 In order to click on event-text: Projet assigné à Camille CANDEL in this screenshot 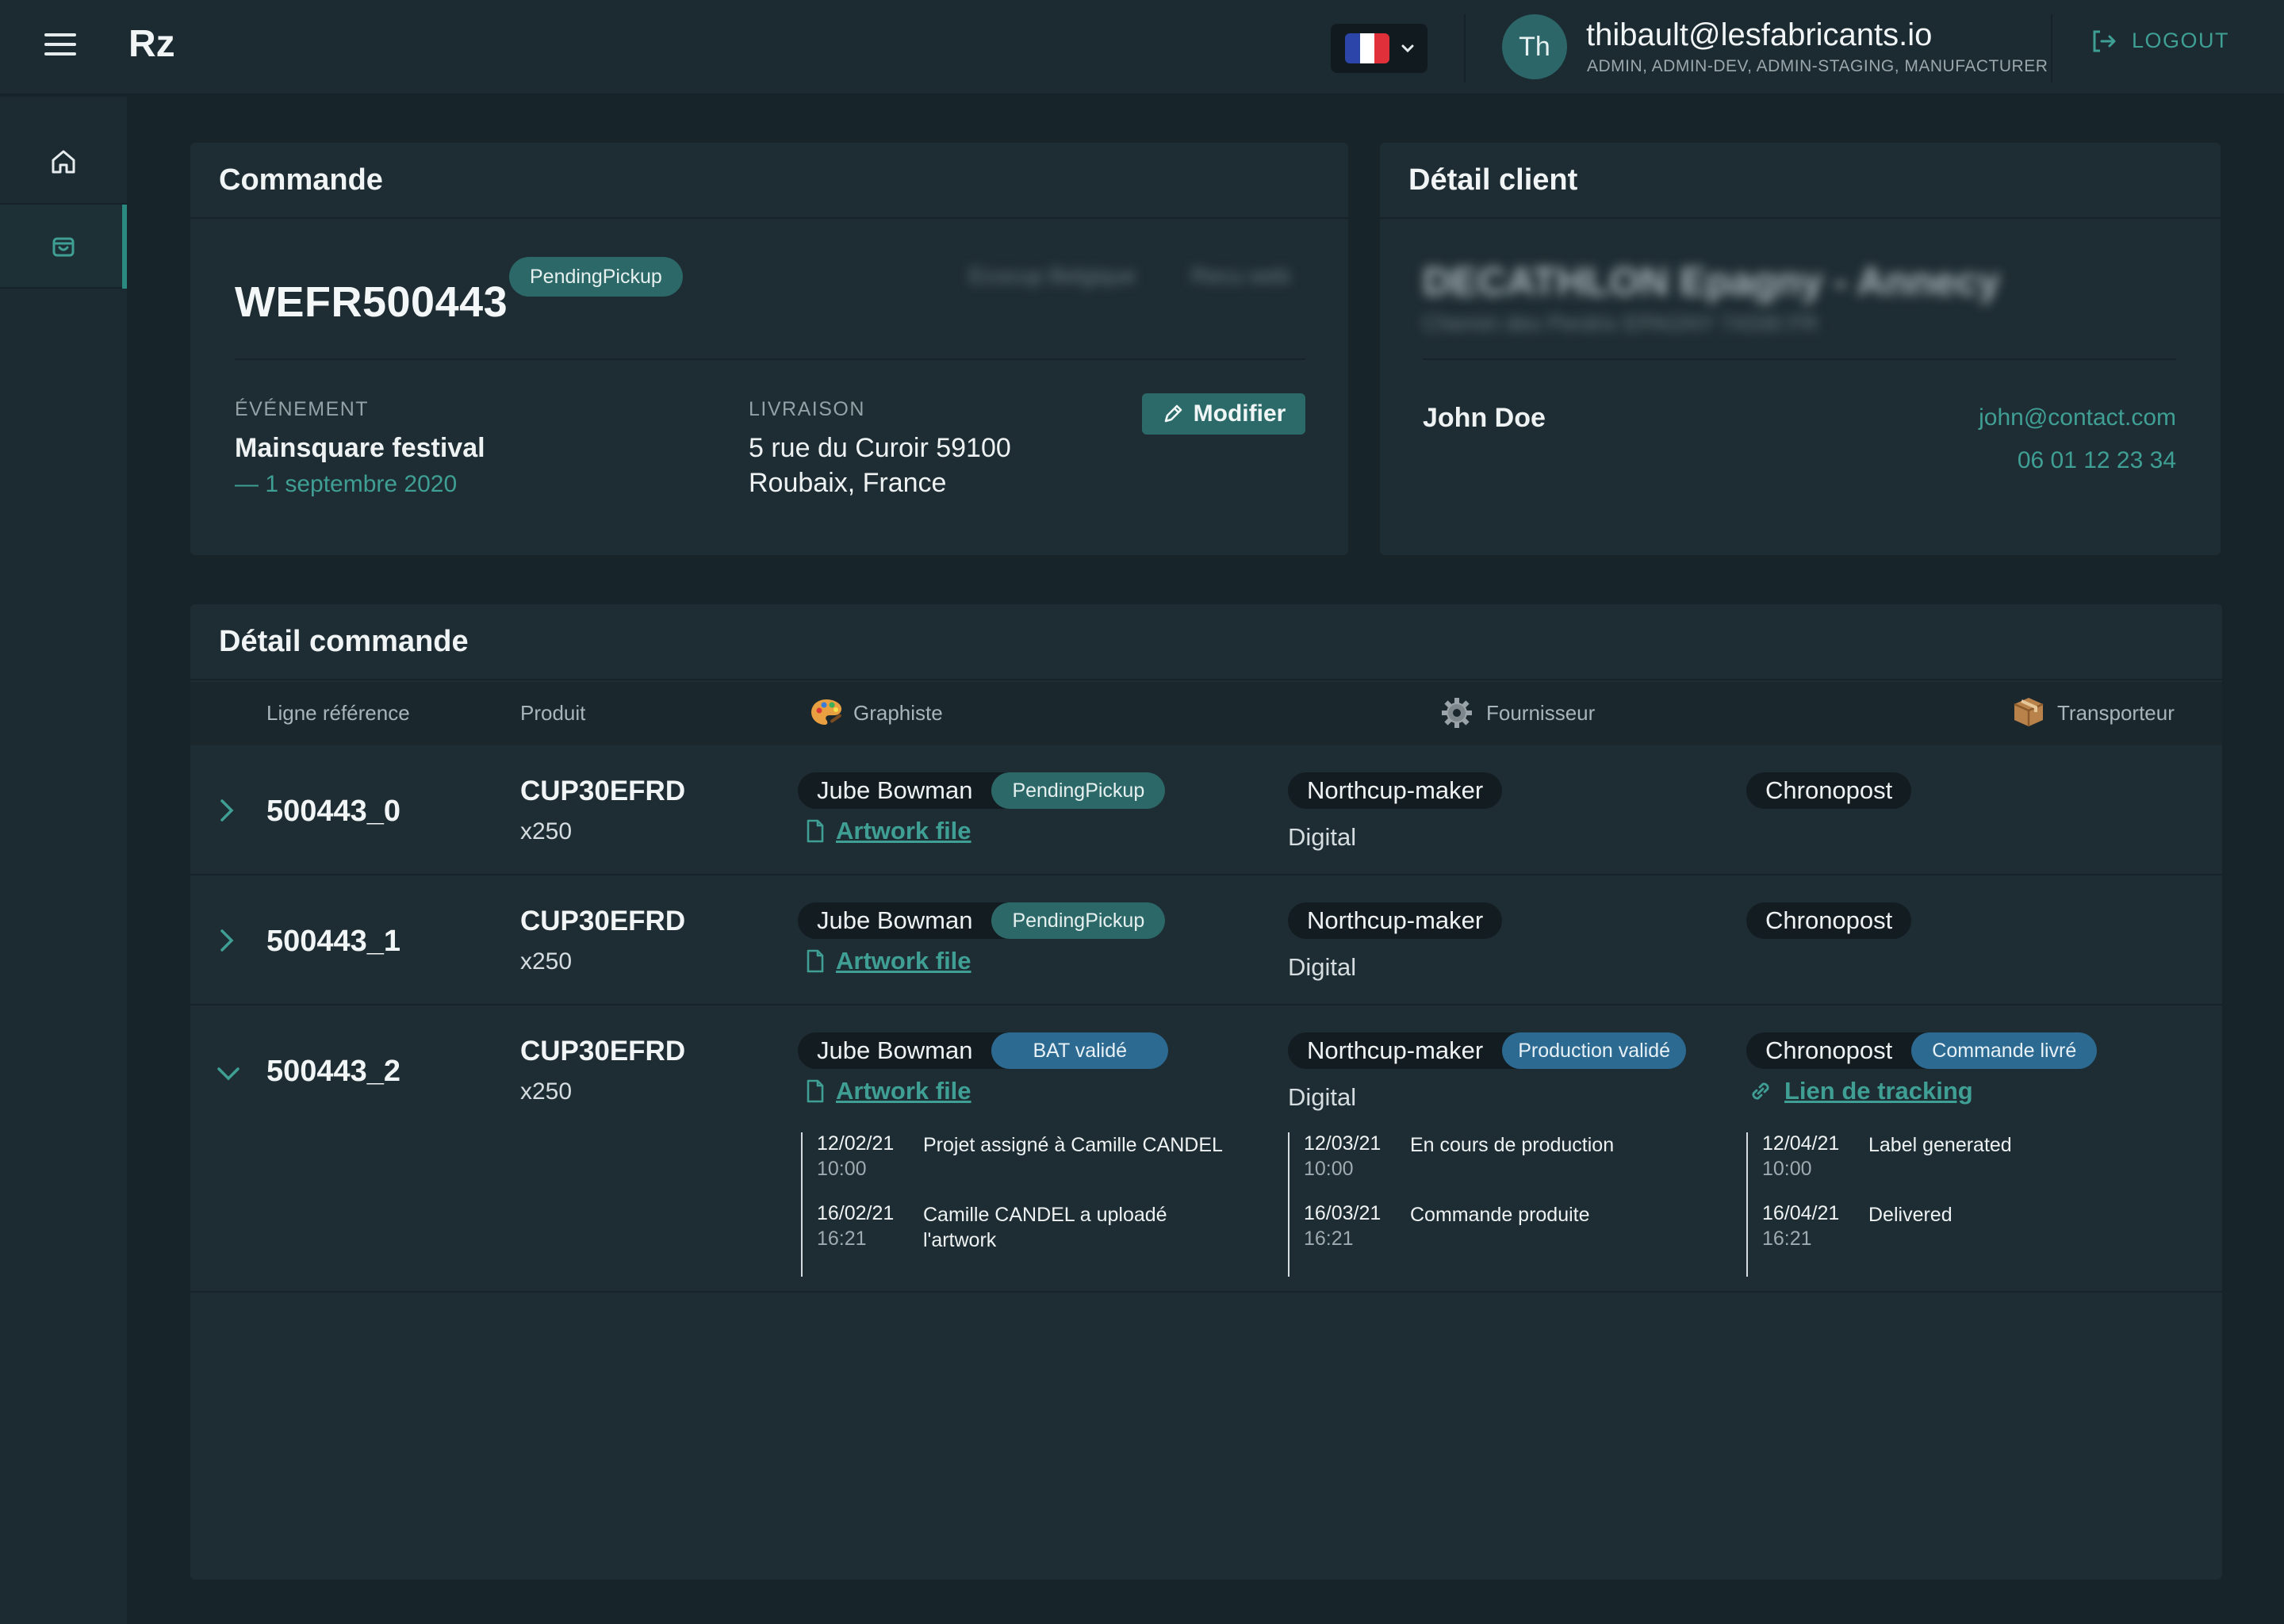, I will do `click(1073, 1145)`.